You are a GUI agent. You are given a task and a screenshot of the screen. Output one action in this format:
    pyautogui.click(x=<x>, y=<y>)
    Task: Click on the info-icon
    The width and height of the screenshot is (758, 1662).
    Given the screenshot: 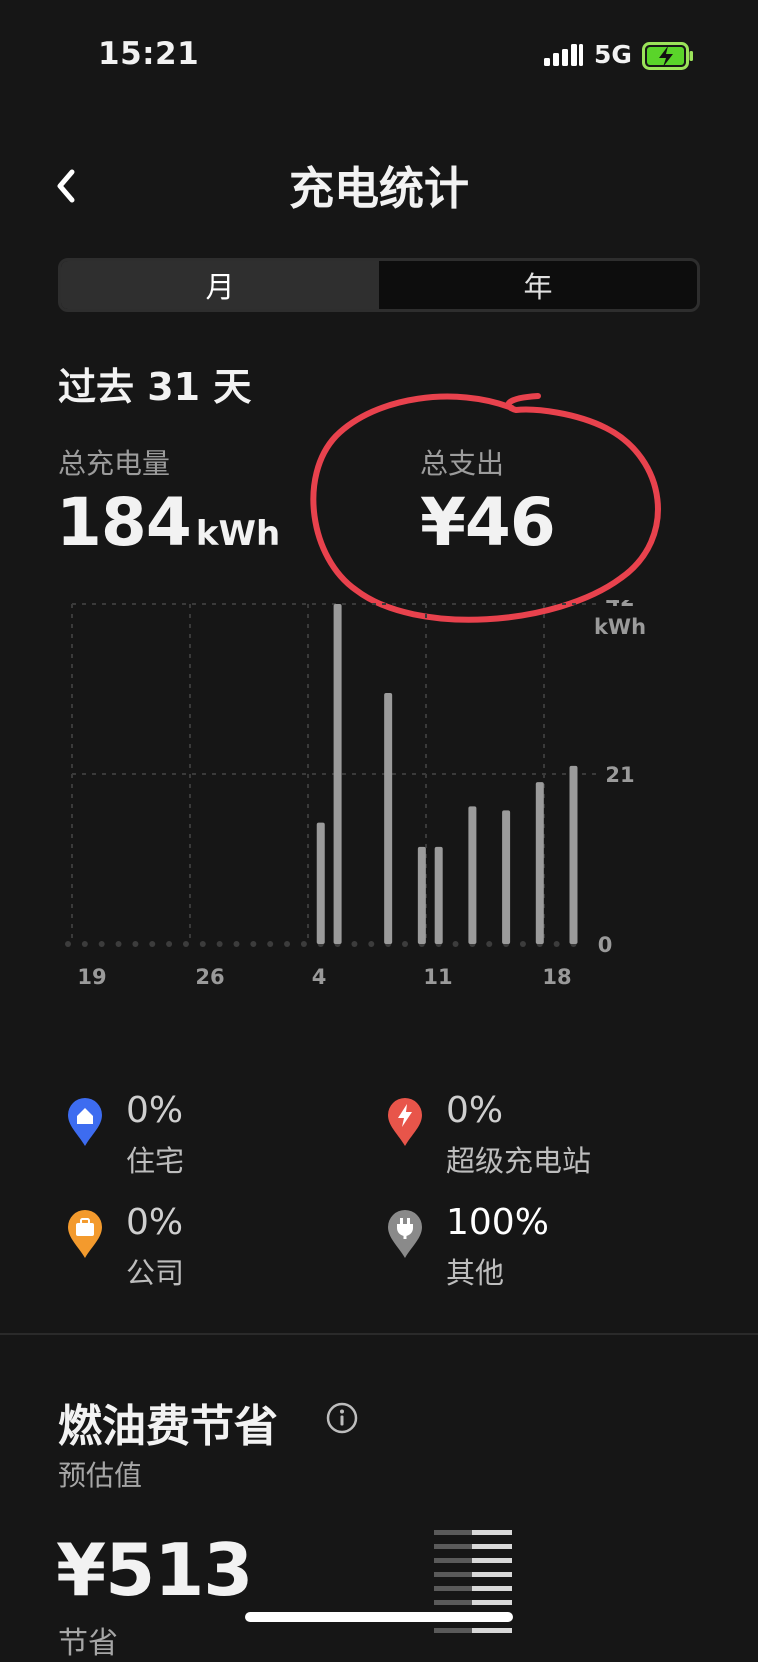 What is the action you would take?
    pyautogui.click(x=342, y=1418)
    